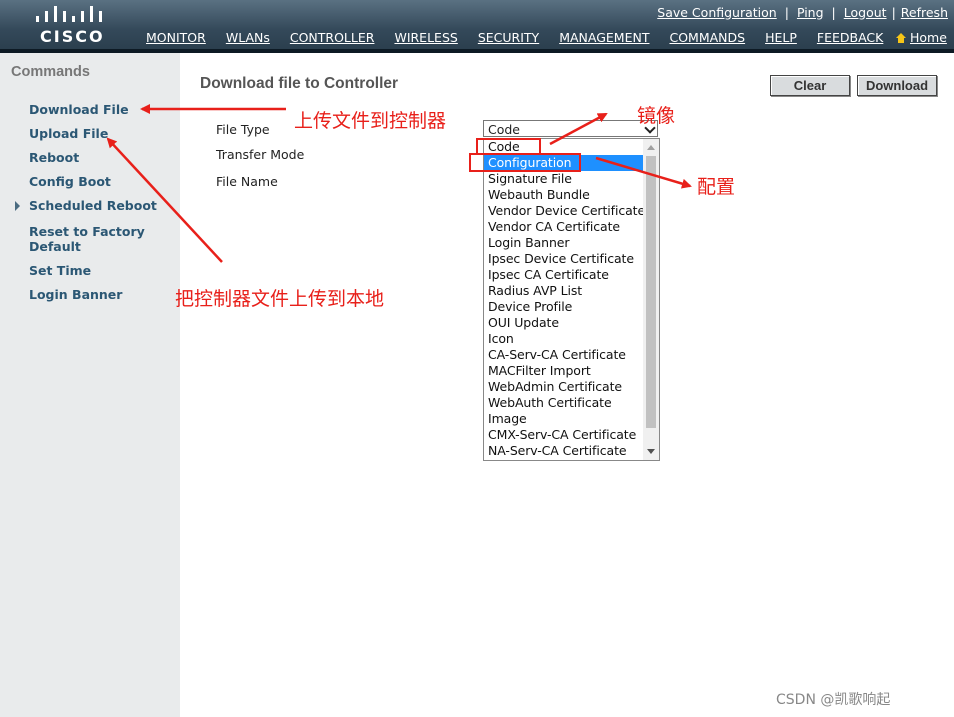  I want to click on annotation-arrows, so click(399, 183).